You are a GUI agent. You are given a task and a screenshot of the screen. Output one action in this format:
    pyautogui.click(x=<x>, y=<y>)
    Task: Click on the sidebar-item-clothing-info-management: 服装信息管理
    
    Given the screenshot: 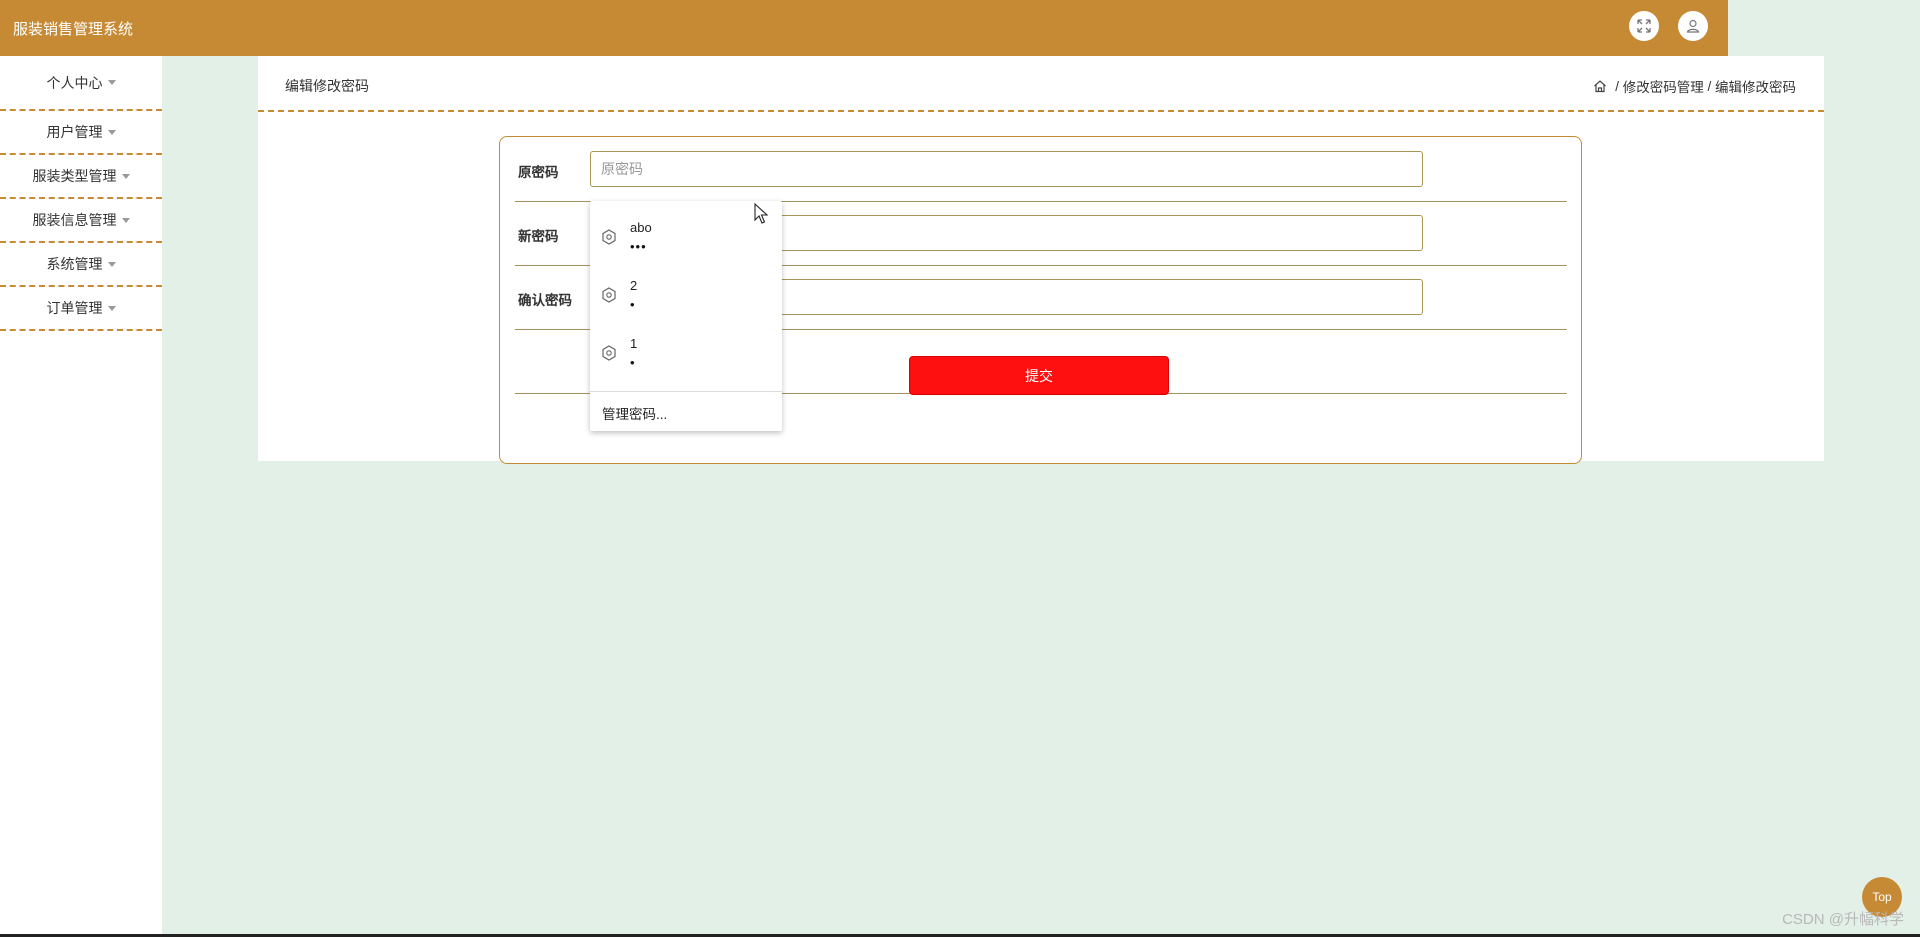 What is the action you would take?
    pyautogui.click(x=81, y=221)
    